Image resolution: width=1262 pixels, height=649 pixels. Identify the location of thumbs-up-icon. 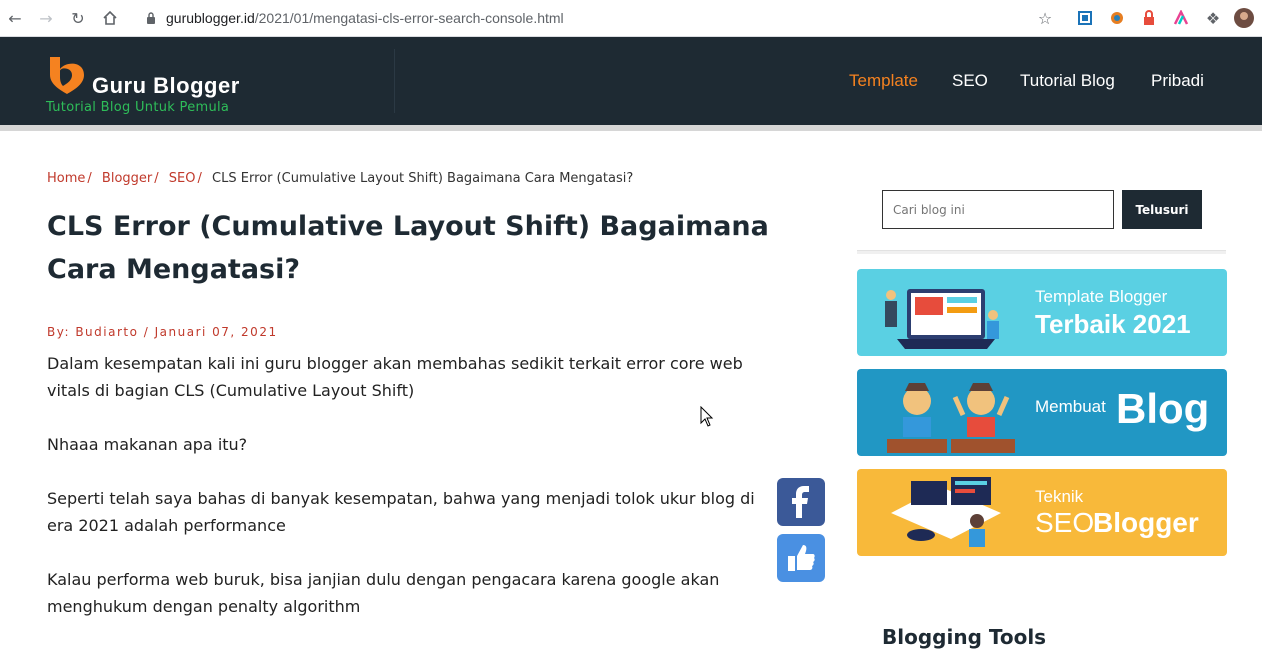
(801, 558).